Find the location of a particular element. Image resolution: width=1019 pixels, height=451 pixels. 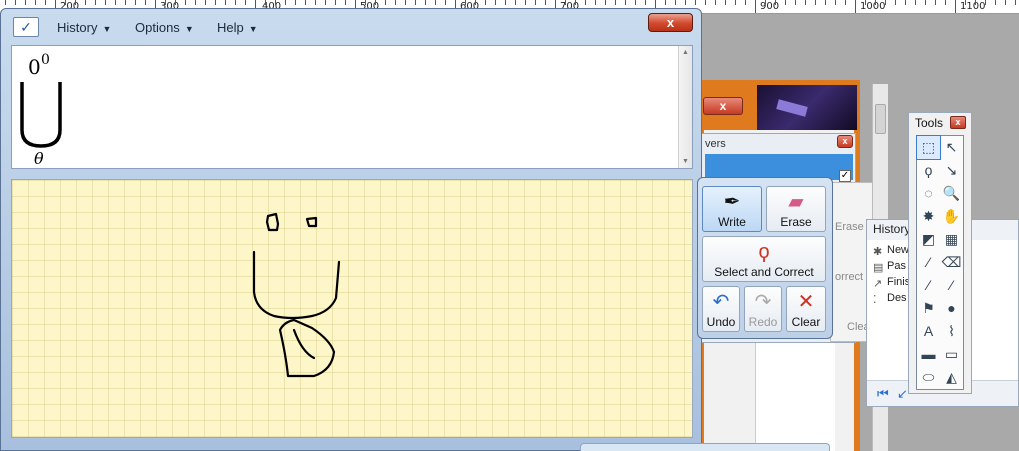

gradient-icon: ▦ is located at coordinates (951, 239).